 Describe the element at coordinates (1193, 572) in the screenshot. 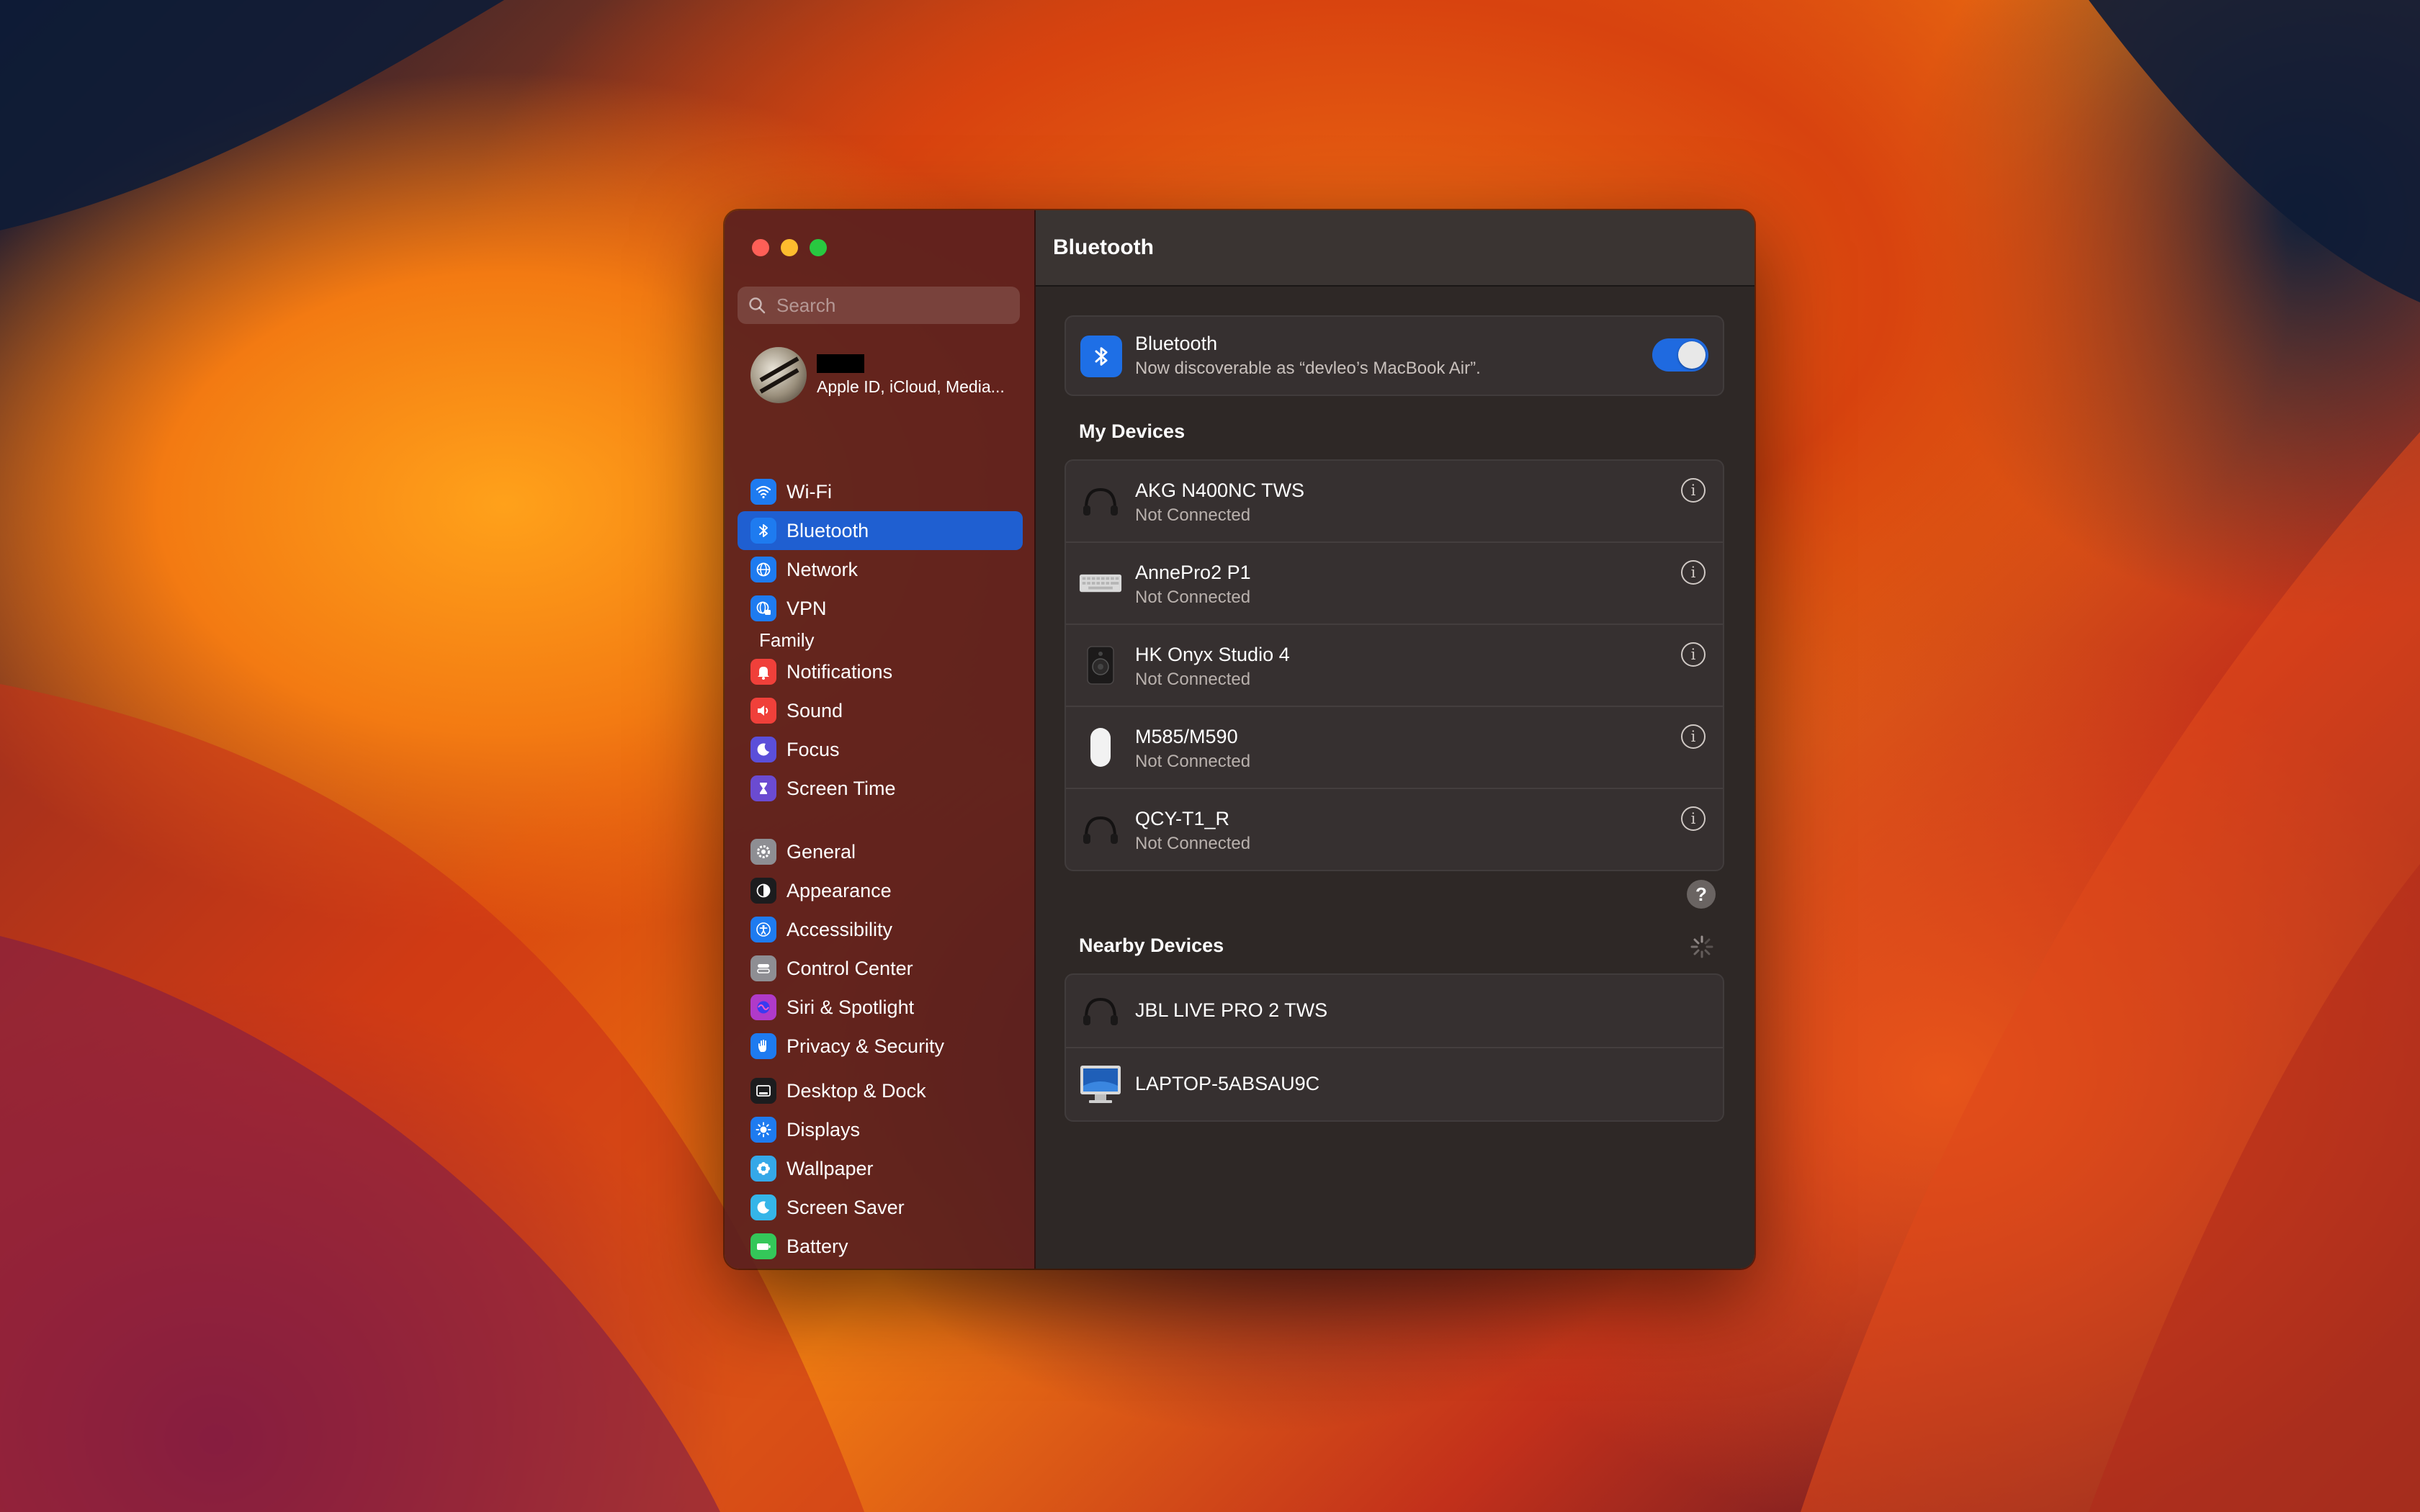

I see `device-name: AnnePro2 P1` at that location.